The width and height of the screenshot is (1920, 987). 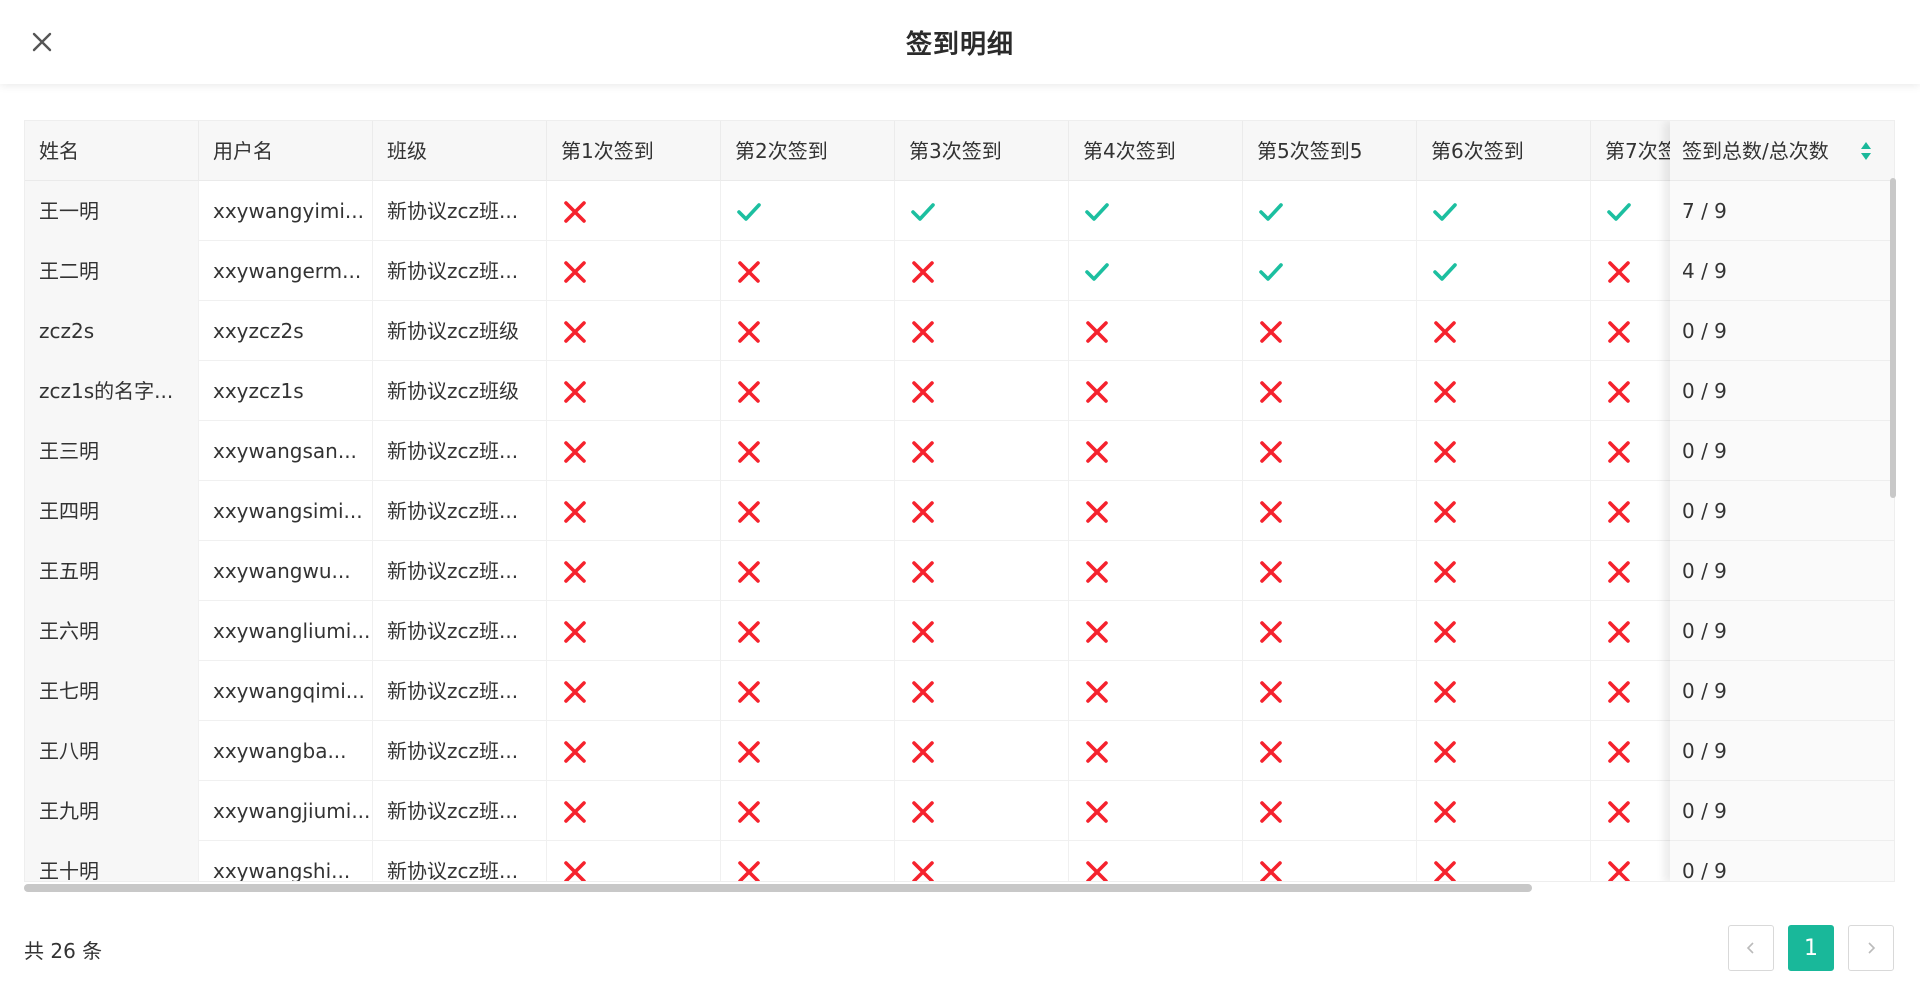 I want to click on chevron-right-icon, so click(x=1872, y=948).